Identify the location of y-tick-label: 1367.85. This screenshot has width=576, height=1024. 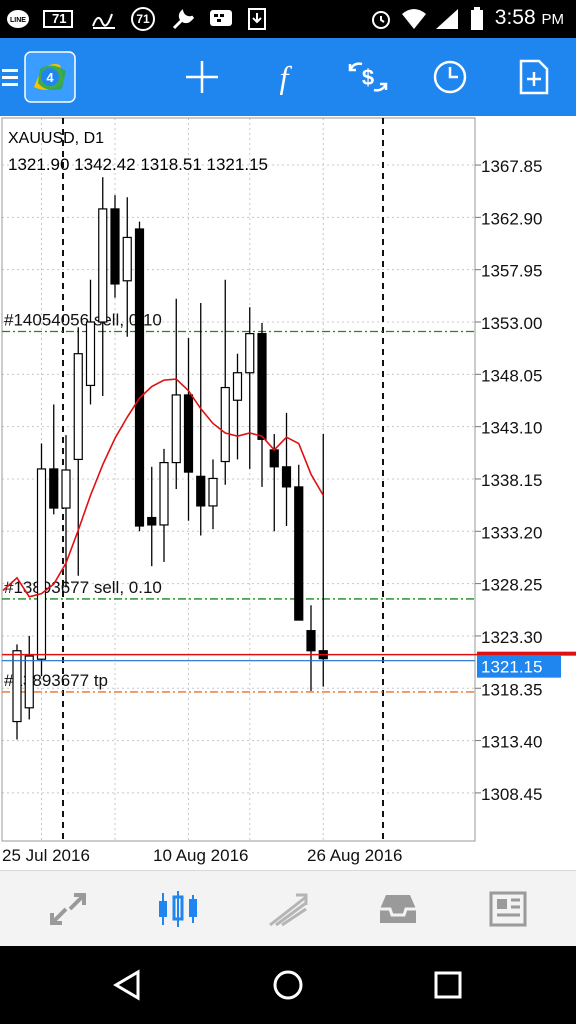
(511, 166).